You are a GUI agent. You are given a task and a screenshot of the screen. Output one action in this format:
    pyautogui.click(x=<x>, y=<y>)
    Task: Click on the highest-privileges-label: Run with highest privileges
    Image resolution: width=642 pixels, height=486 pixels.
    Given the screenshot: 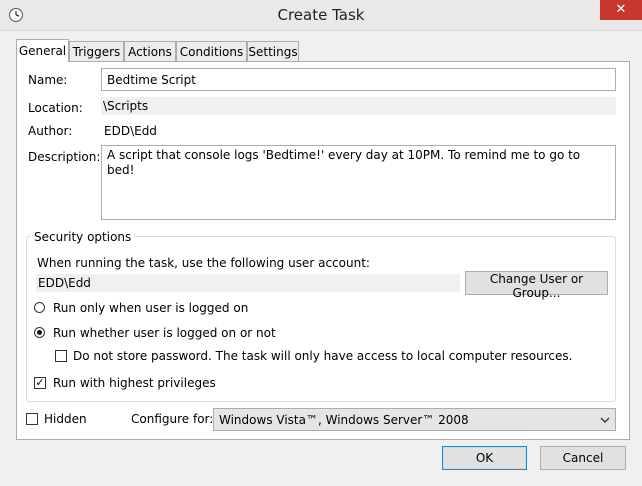 What is the action you would take?
    pyautogui.click(x=134, y=383)
    